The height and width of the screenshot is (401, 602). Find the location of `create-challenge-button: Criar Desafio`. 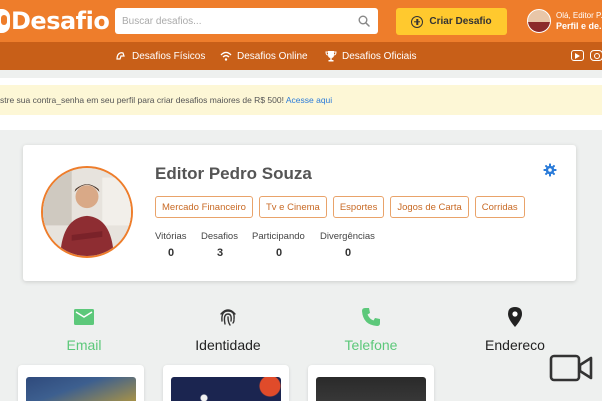

create-challenge-button: Criar Desafio is located at coordinates (451, 21).